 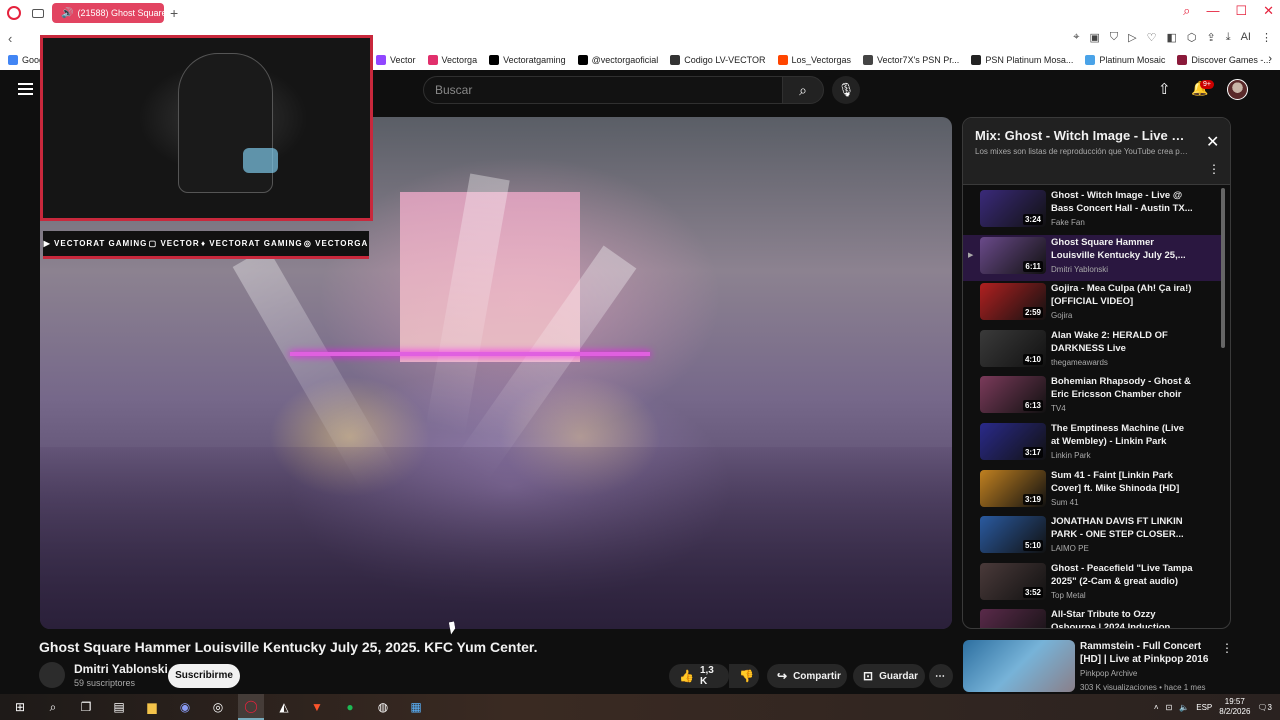 I want to click on playlist-thumbnail: 3:24, so click(x=1013, y=208).